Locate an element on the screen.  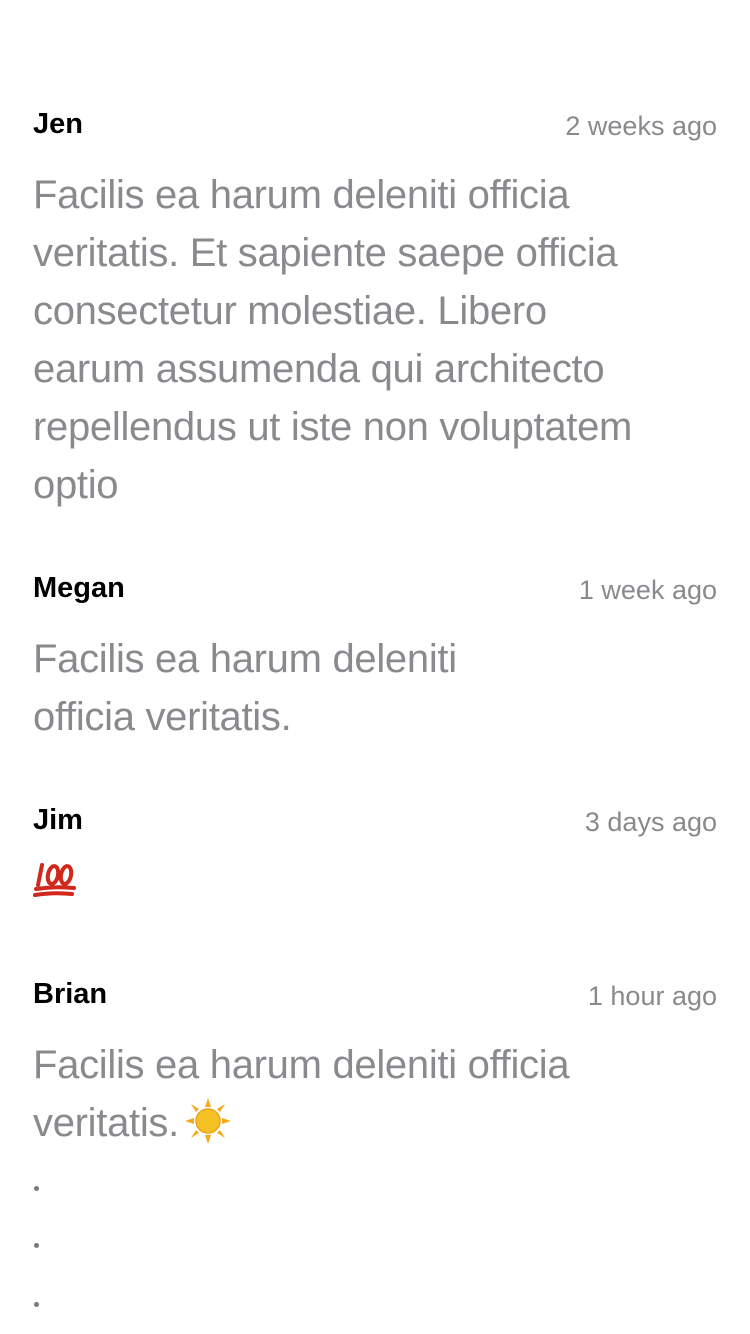
comment-header: Jim 3 days ago is located at coordinates (375, 820).